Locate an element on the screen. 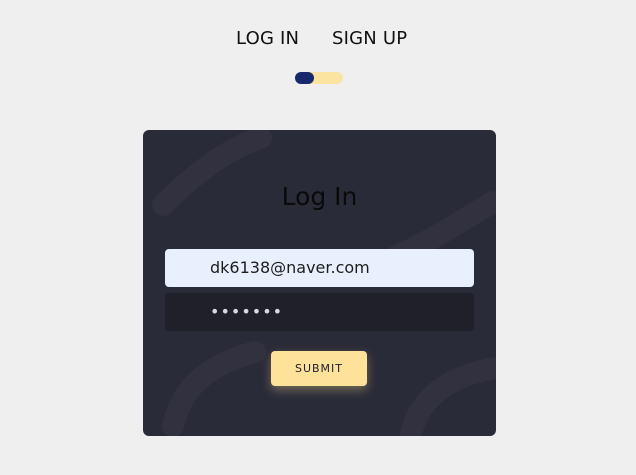 The image size is (636, 475). login-signup-toggle is located at coordinates (319, 78).